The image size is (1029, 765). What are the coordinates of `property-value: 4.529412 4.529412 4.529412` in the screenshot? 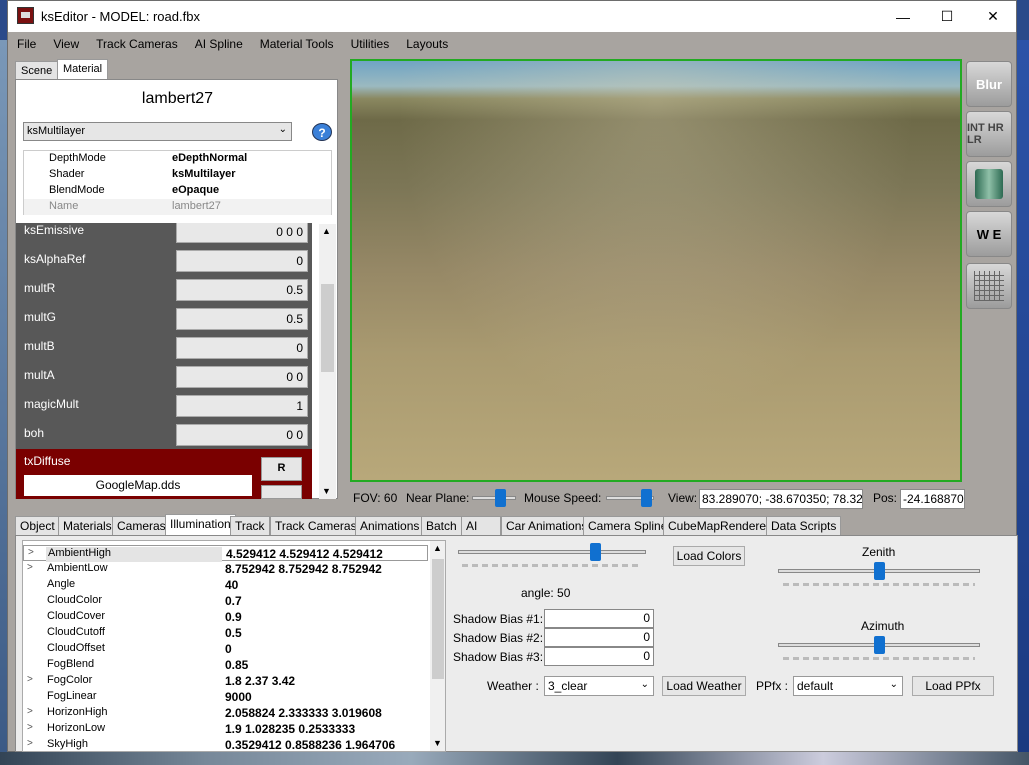 It's located at (304, 554).